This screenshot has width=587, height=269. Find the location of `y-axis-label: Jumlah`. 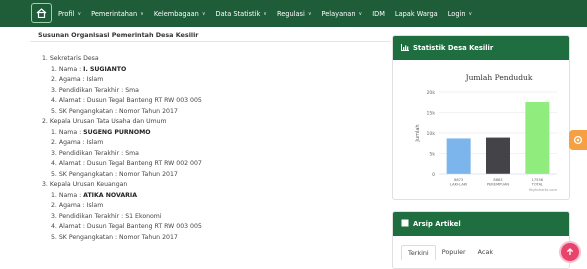

y-axis-label: Jumlah is located at coordinates (418, 133).